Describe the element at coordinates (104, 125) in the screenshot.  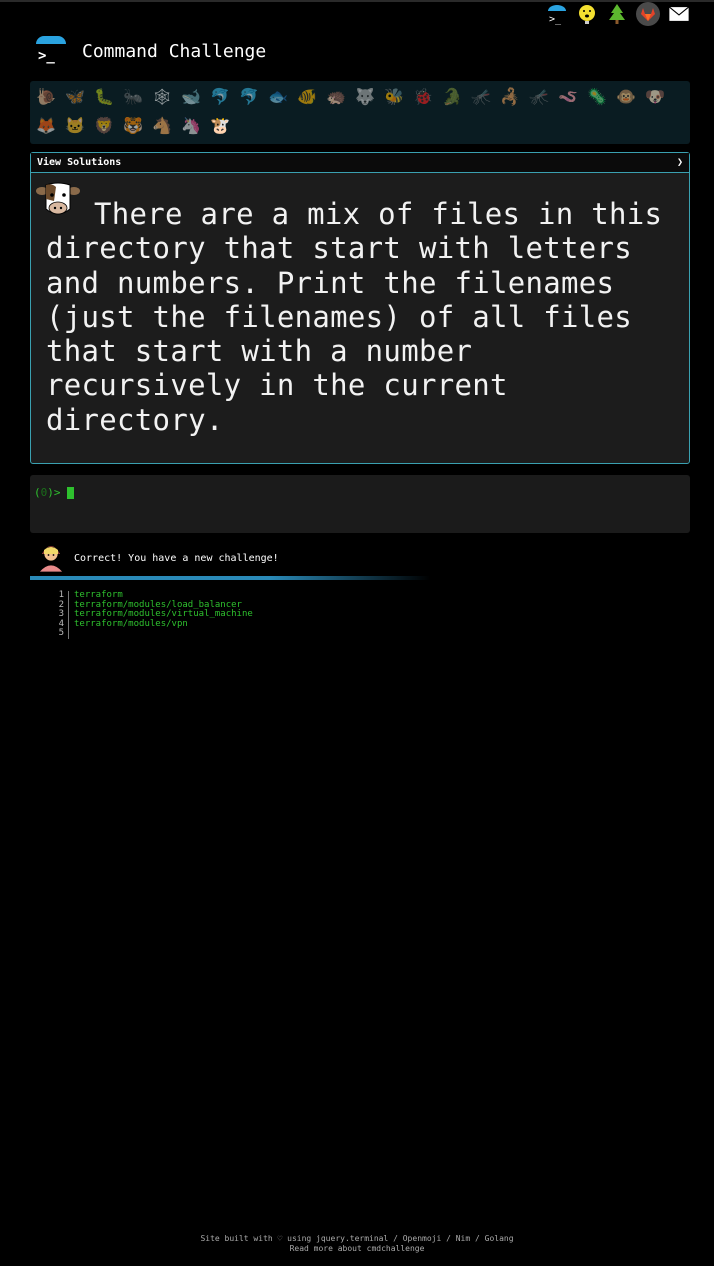
I see `challenge-emoji-icon: 🦁` at that location.